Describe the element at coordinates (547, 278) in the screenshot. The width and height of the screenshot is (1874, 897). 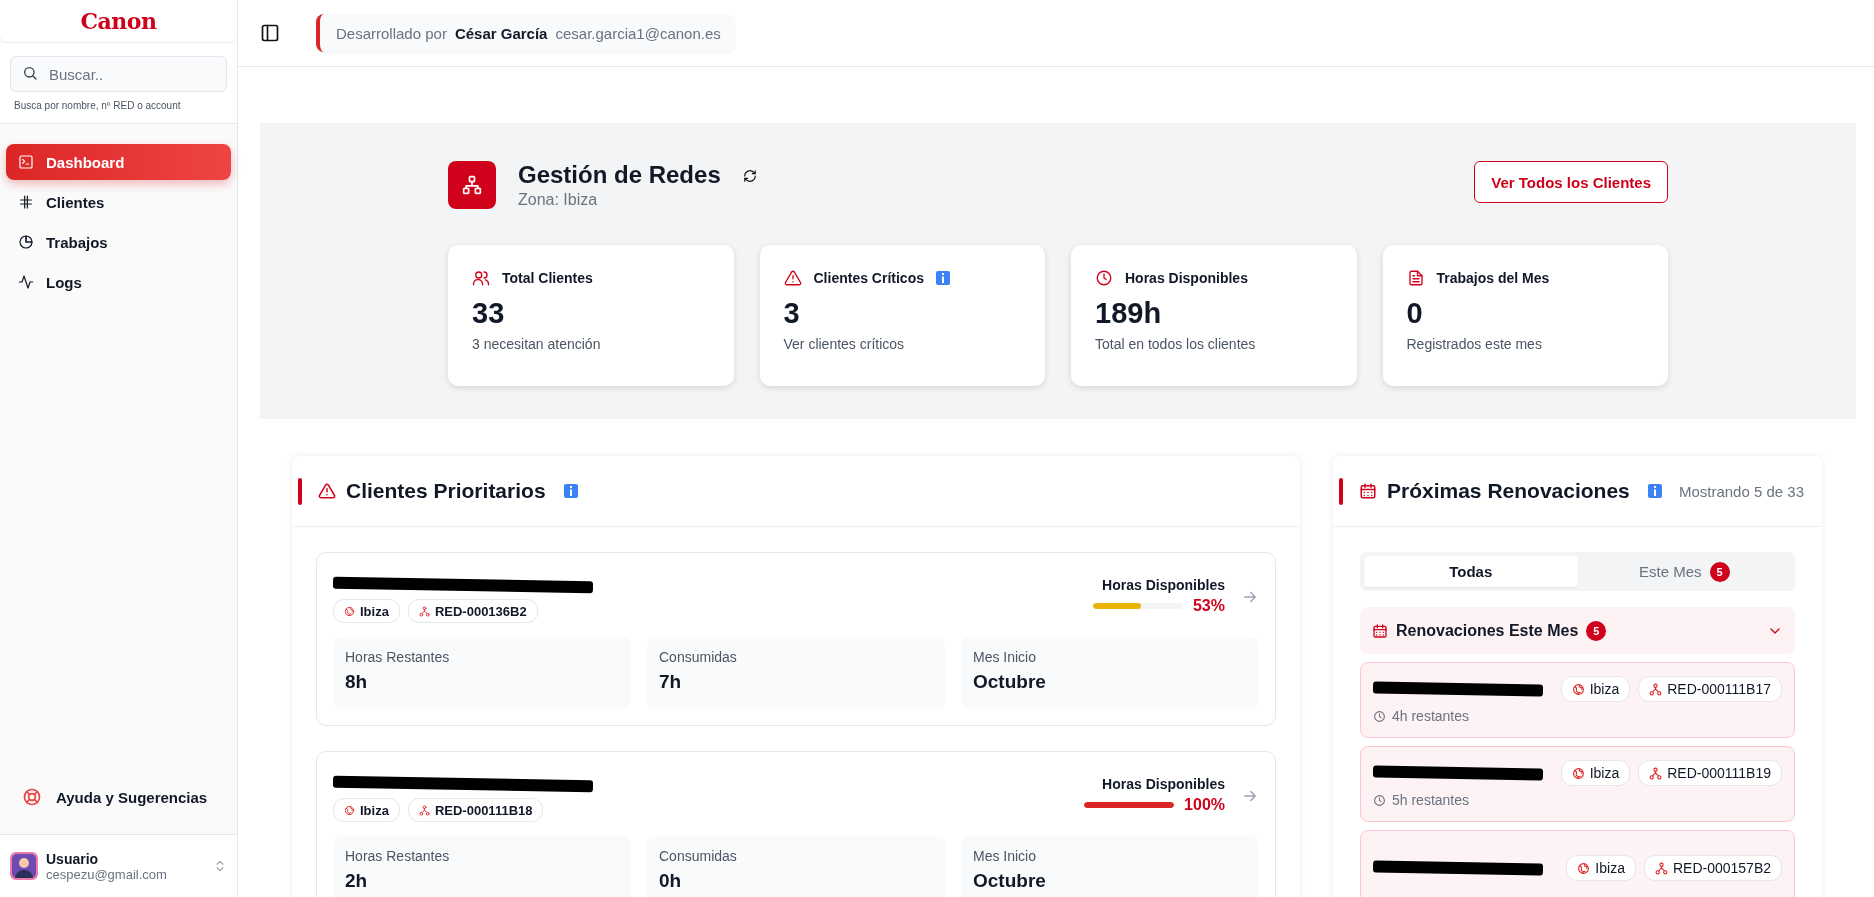
I see `stat-label: Total Clientes` at that location.